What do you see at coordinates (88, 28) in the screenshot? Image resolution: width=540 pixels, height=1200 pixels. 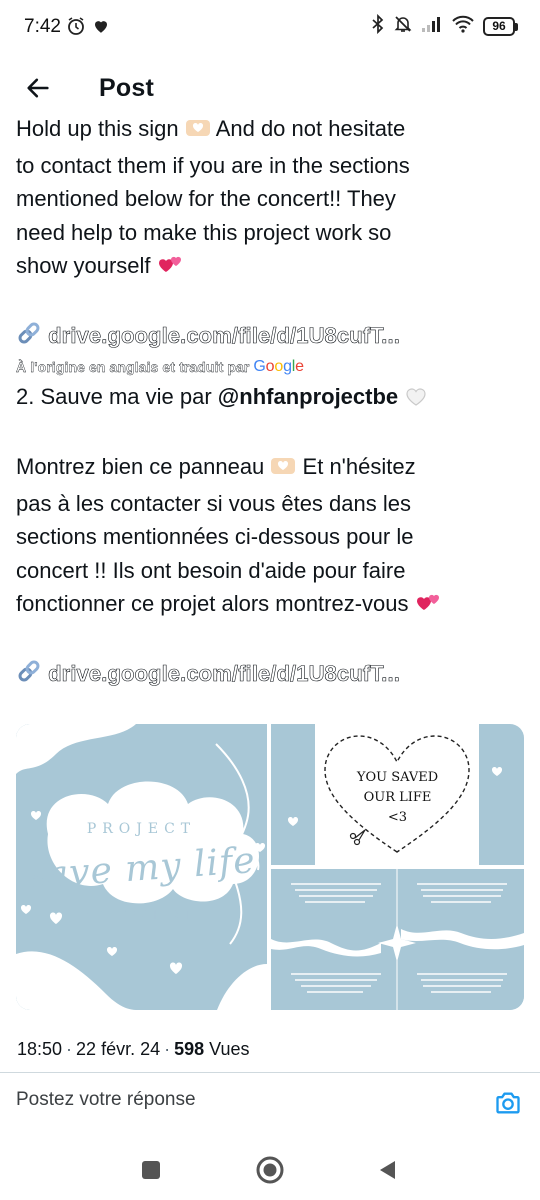 I see `status-left-icons` at bounding box center [88, 28].